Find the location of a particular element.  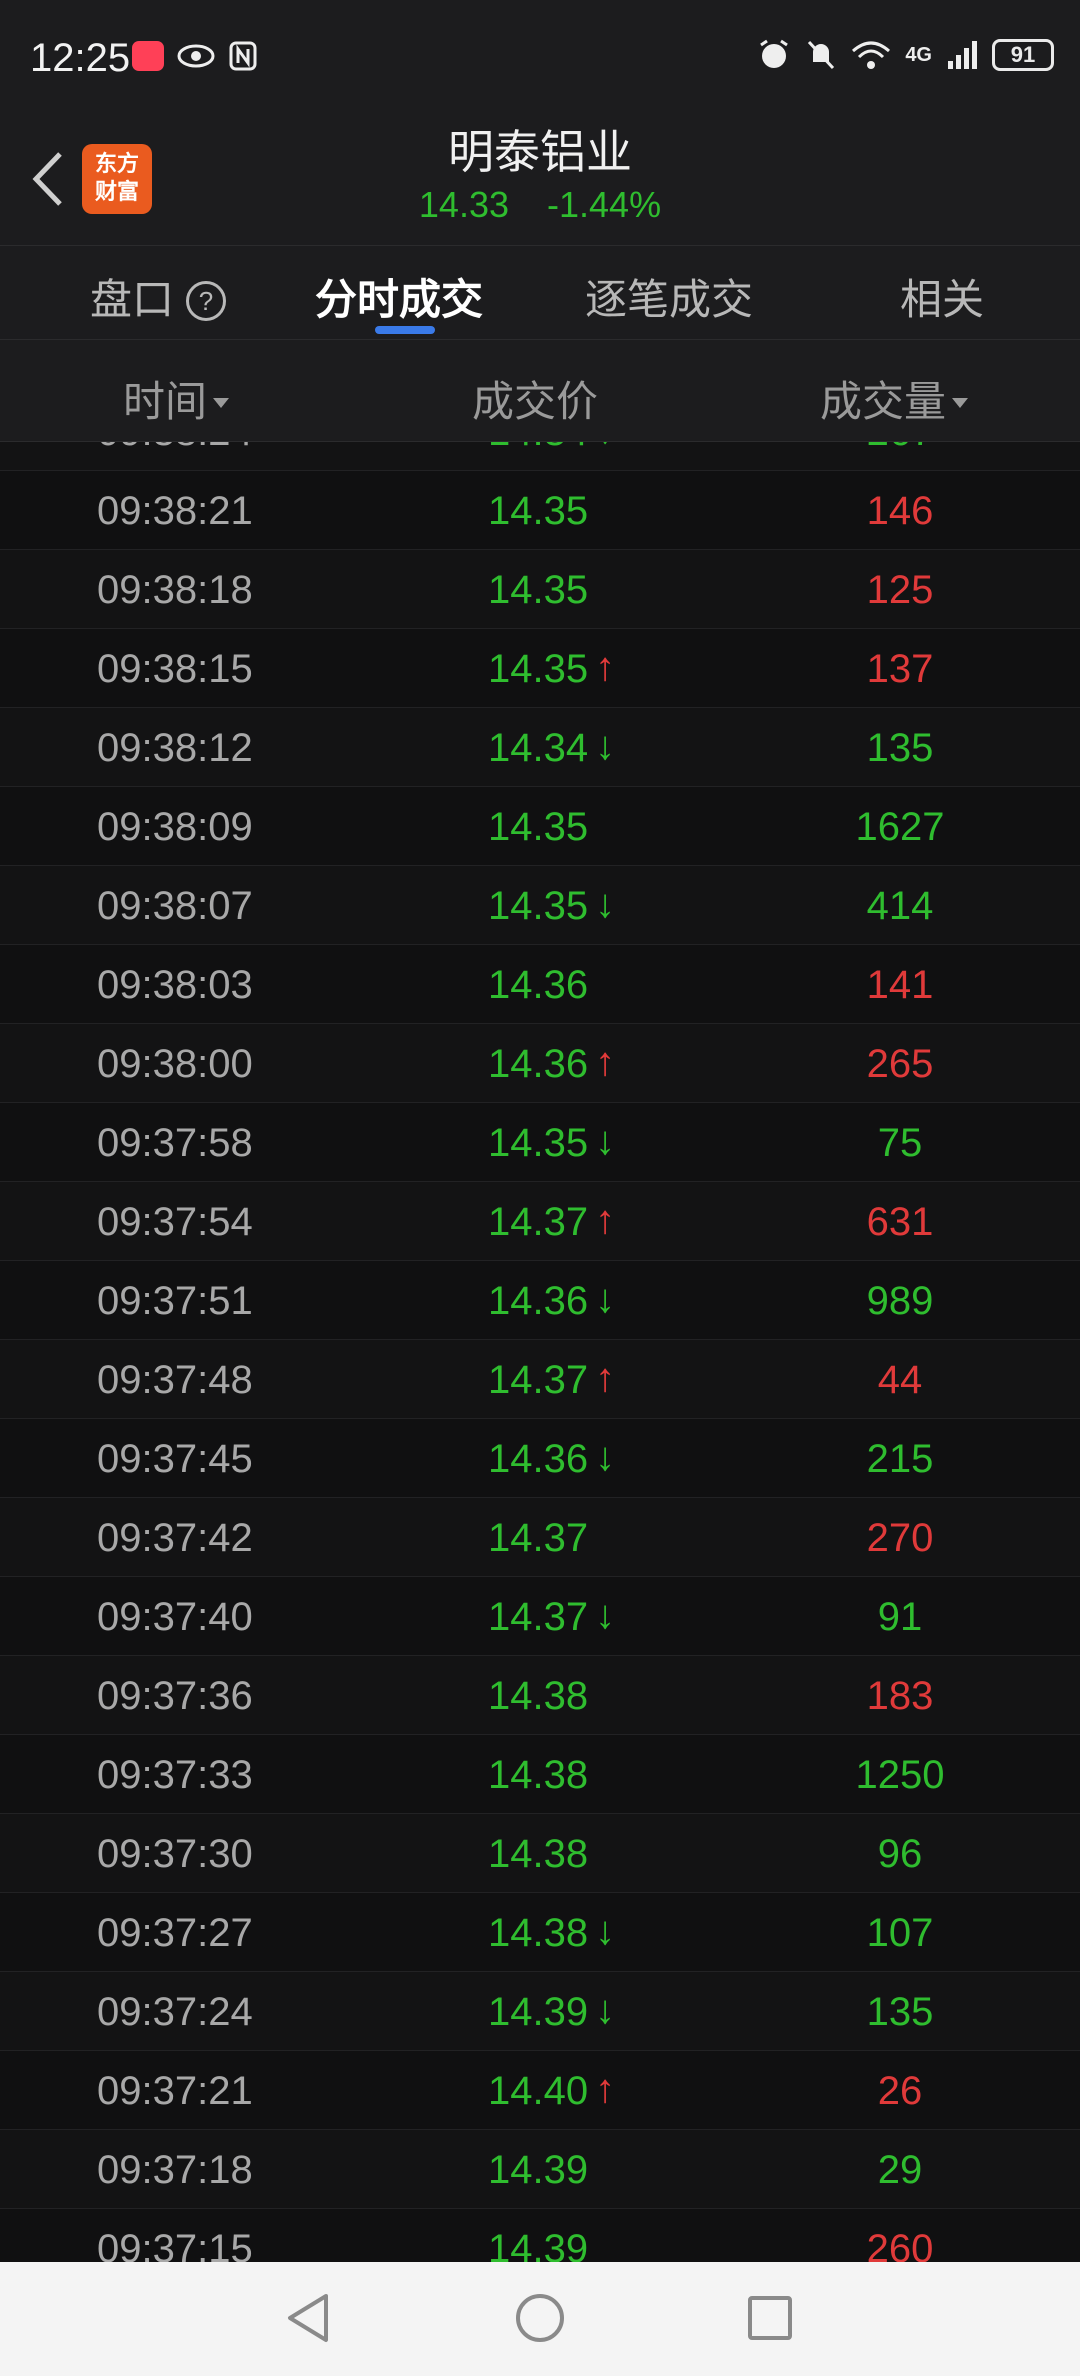

nav-recents-button is located at coordinates (770, 2318).